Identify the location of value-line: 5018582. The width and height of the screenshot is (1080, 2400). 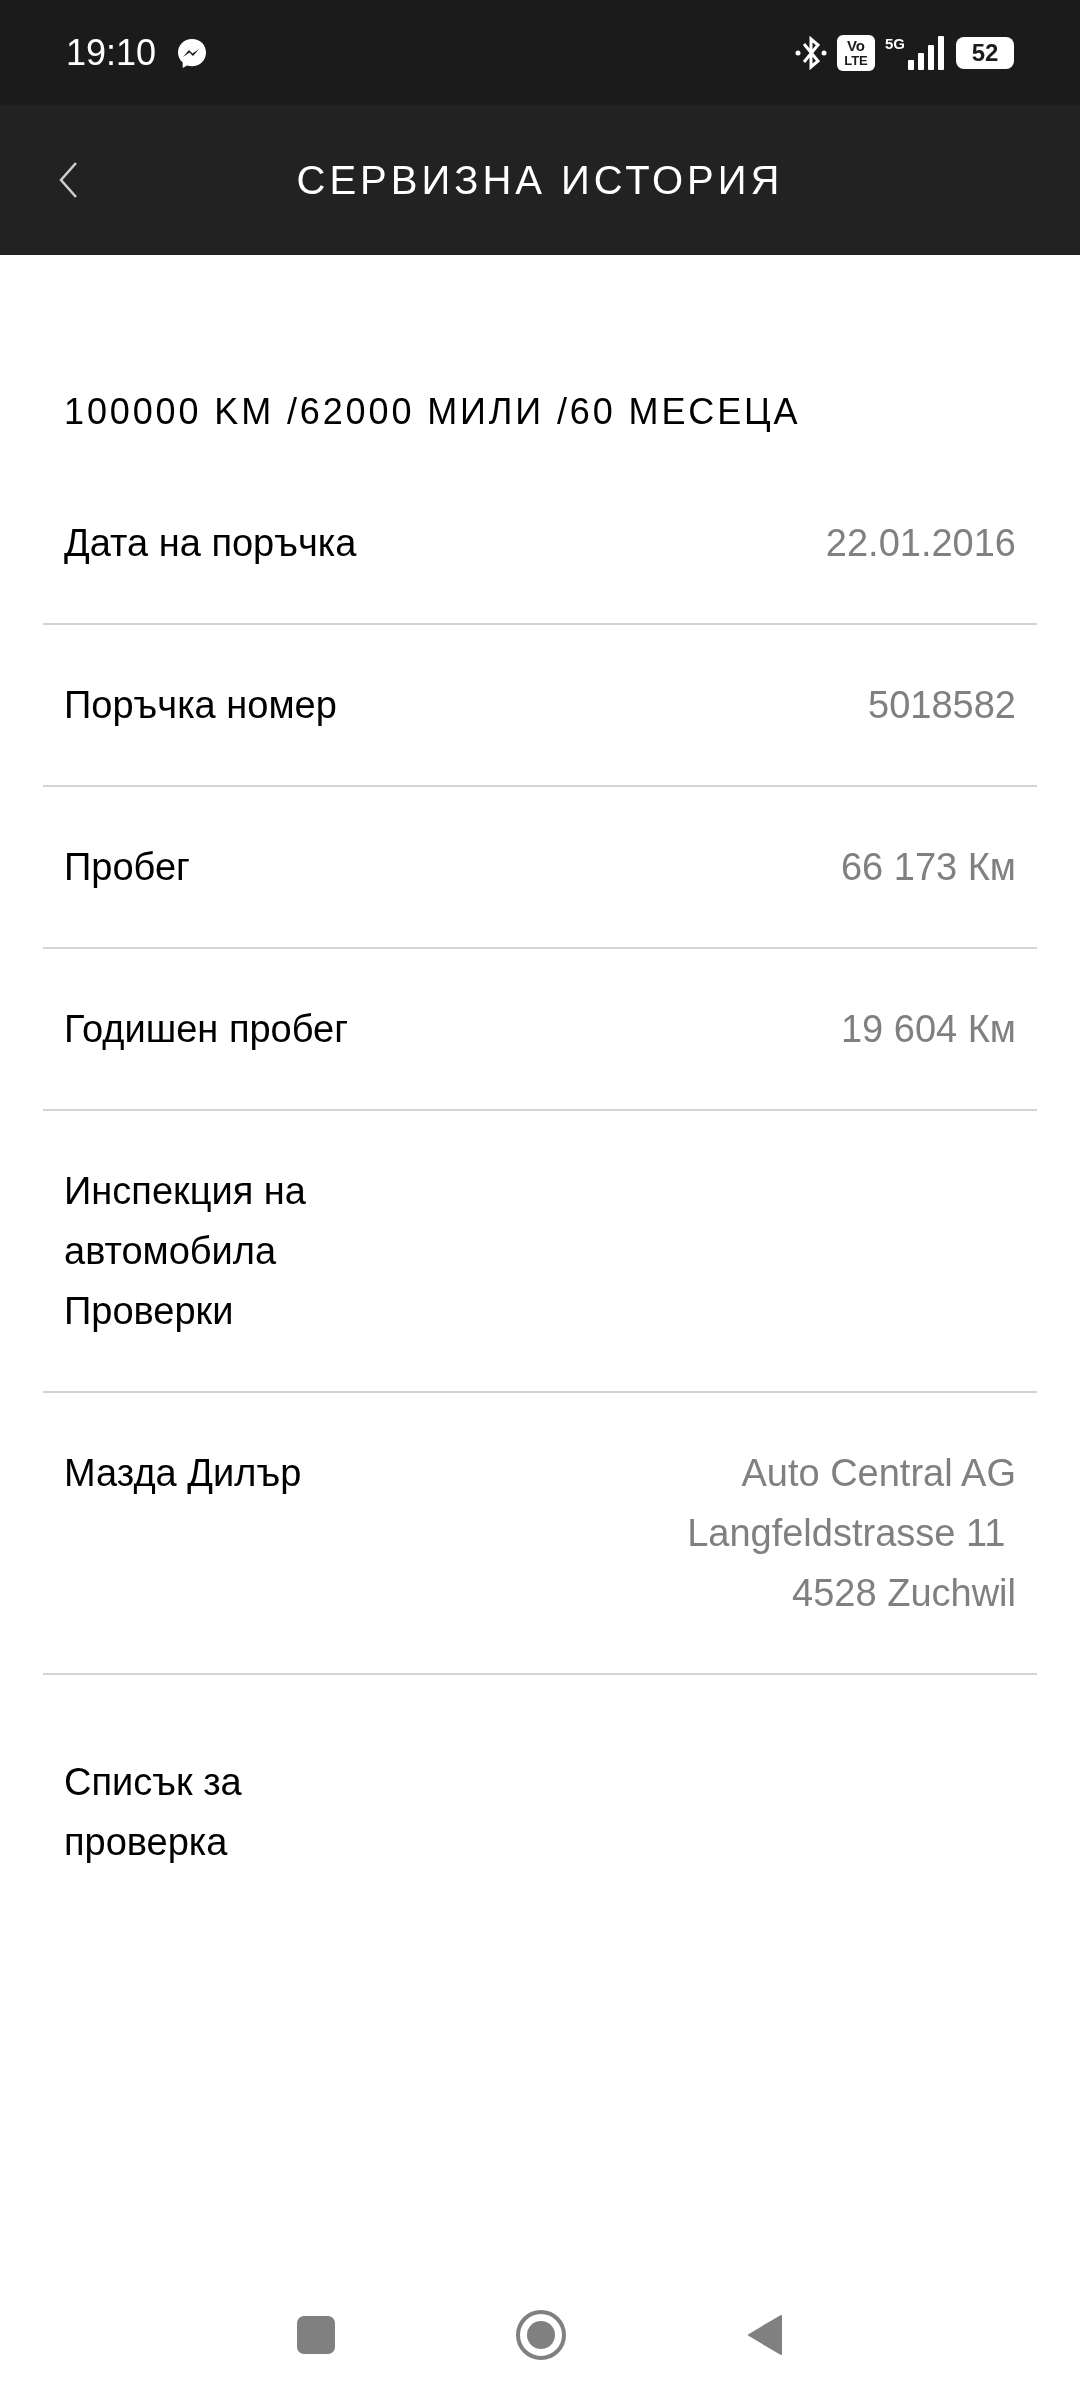
(942, 705).